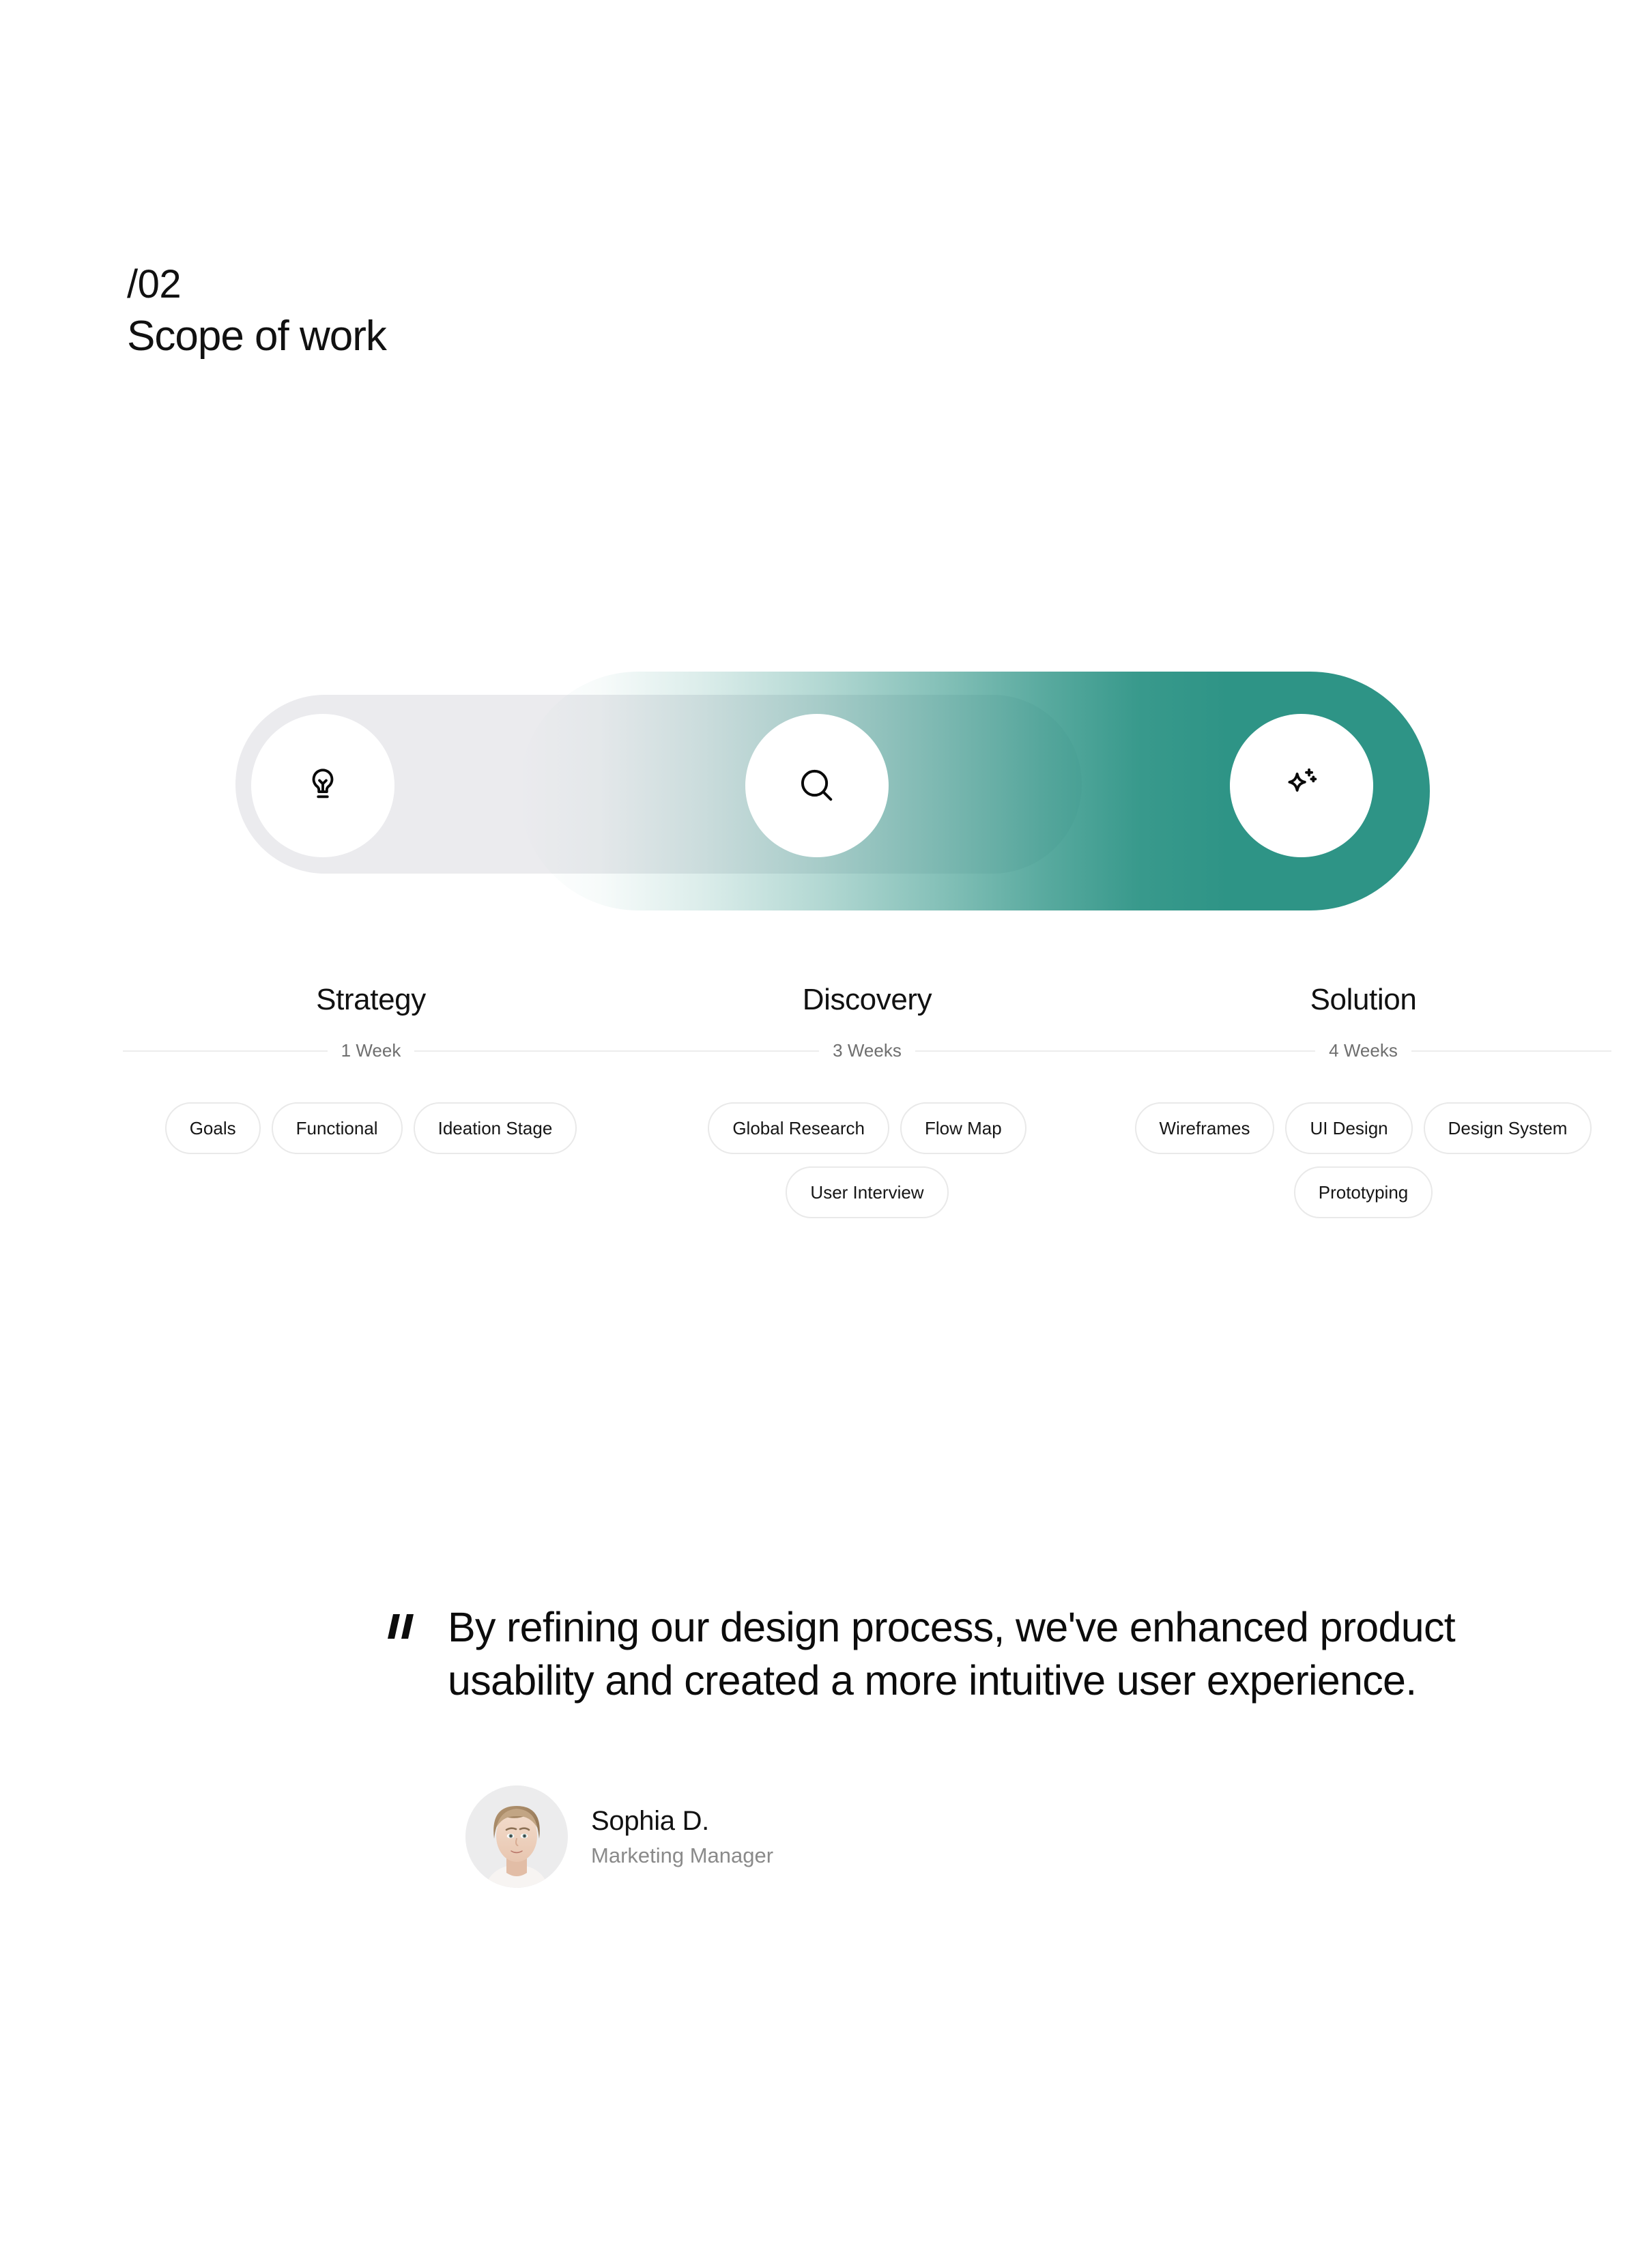 This screenshot has width=1638, height=2268. What do you see at coordinates (257, 336) in the screenshot?
I see `page-title: Scope of work` at bounding box center [257, 336].